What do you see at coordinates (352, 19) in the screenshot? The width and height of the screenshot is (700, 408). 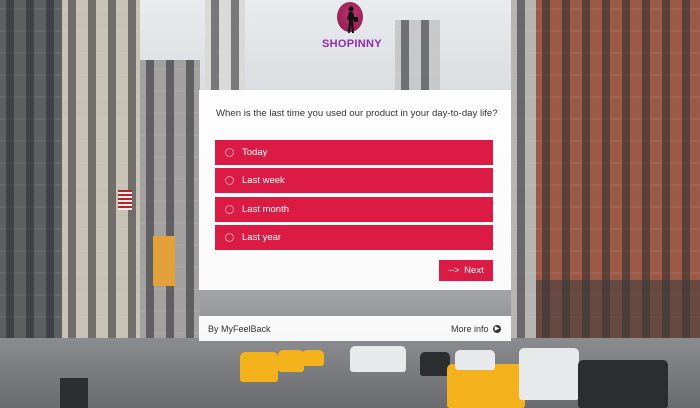 I see `logo-silhouette-icon` at bounding box center [352, 19].